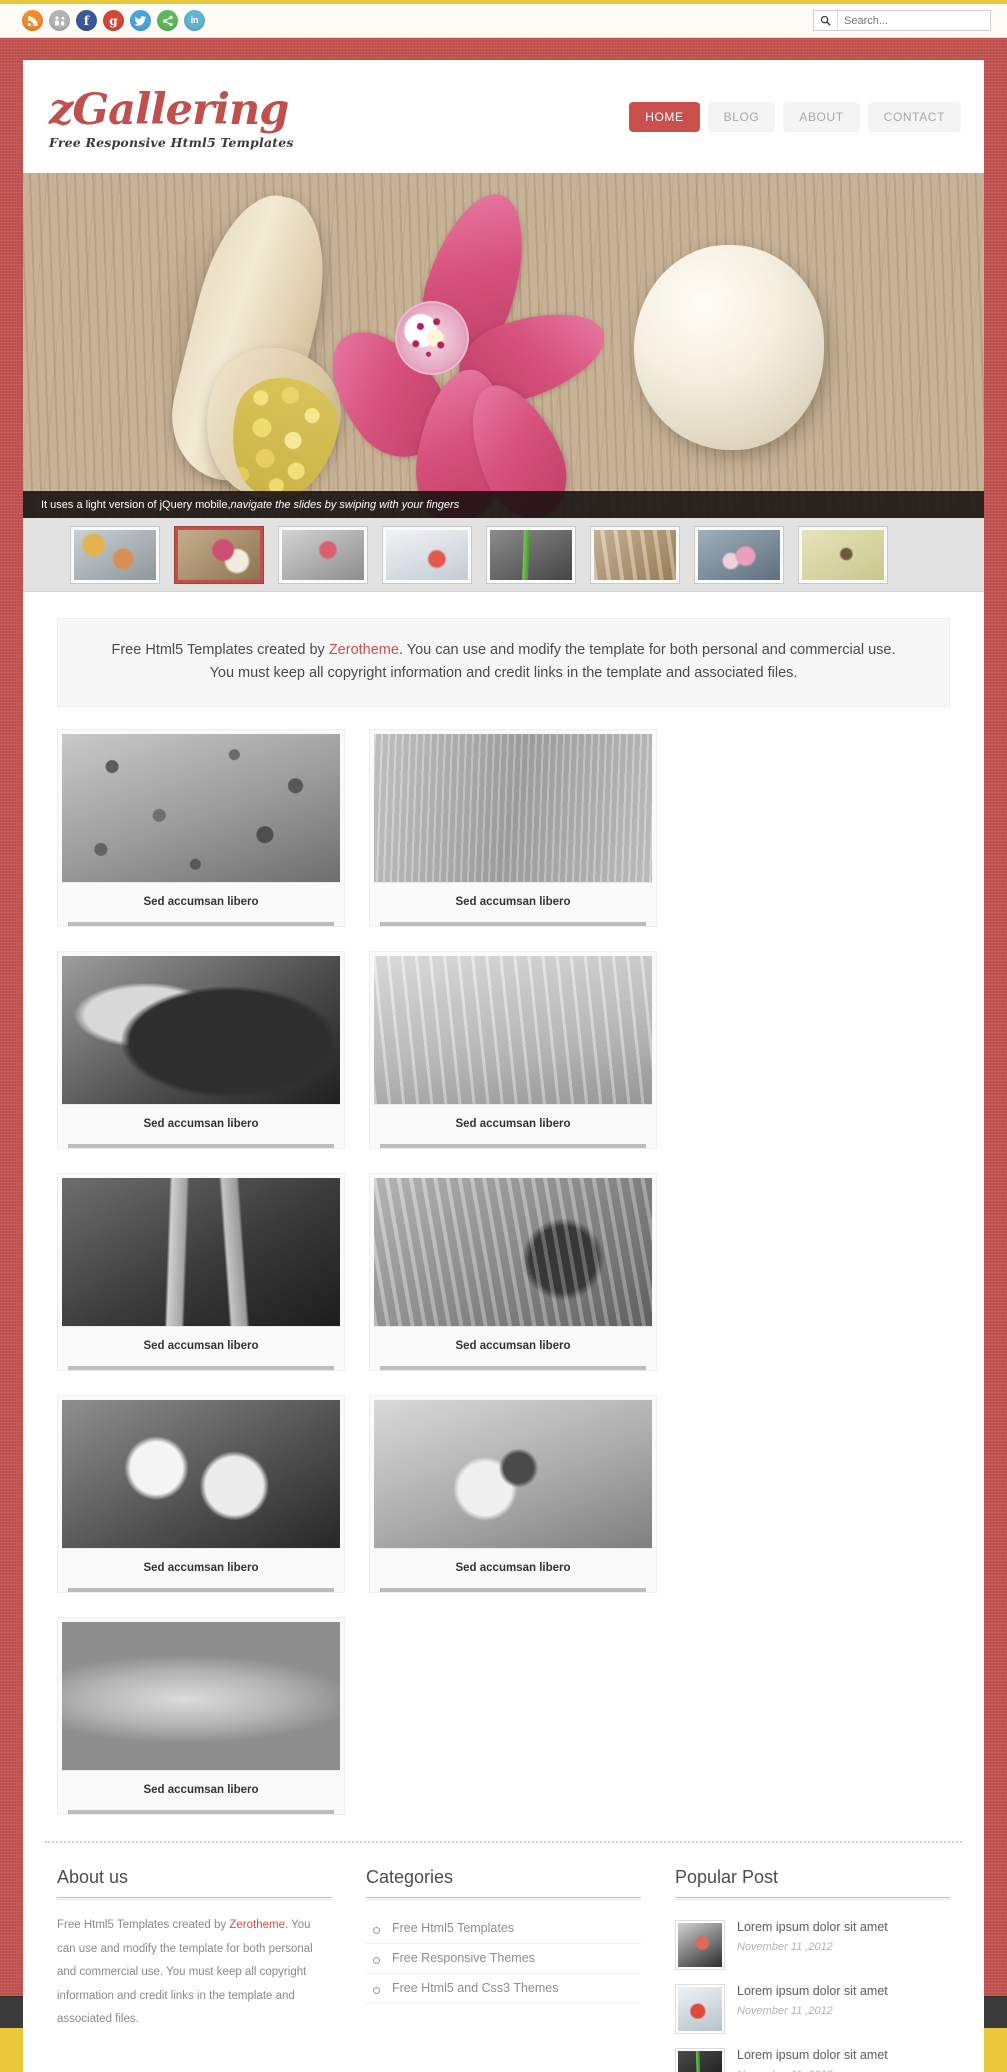  What do you see at coordinates (741, 116) in the screenshot?
I see `nav-item-blog: BLOG` at bounding box center [741, 116].